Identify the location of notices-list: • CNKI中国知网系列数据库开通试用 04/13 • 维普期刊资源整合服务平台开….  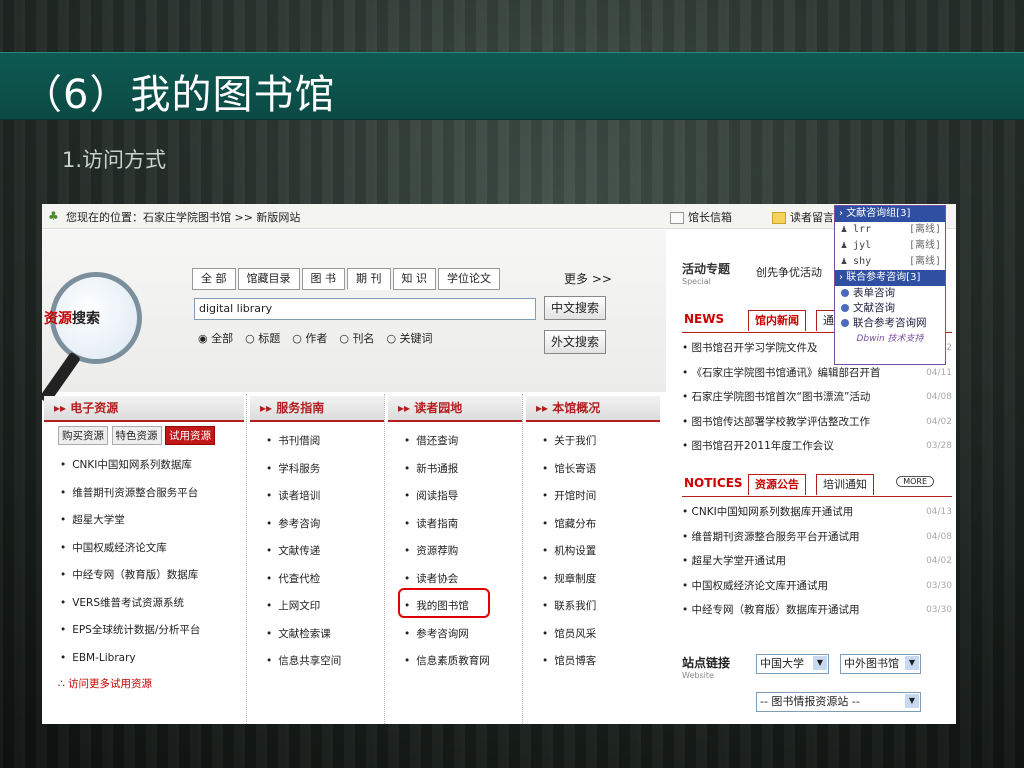
(819, 561).